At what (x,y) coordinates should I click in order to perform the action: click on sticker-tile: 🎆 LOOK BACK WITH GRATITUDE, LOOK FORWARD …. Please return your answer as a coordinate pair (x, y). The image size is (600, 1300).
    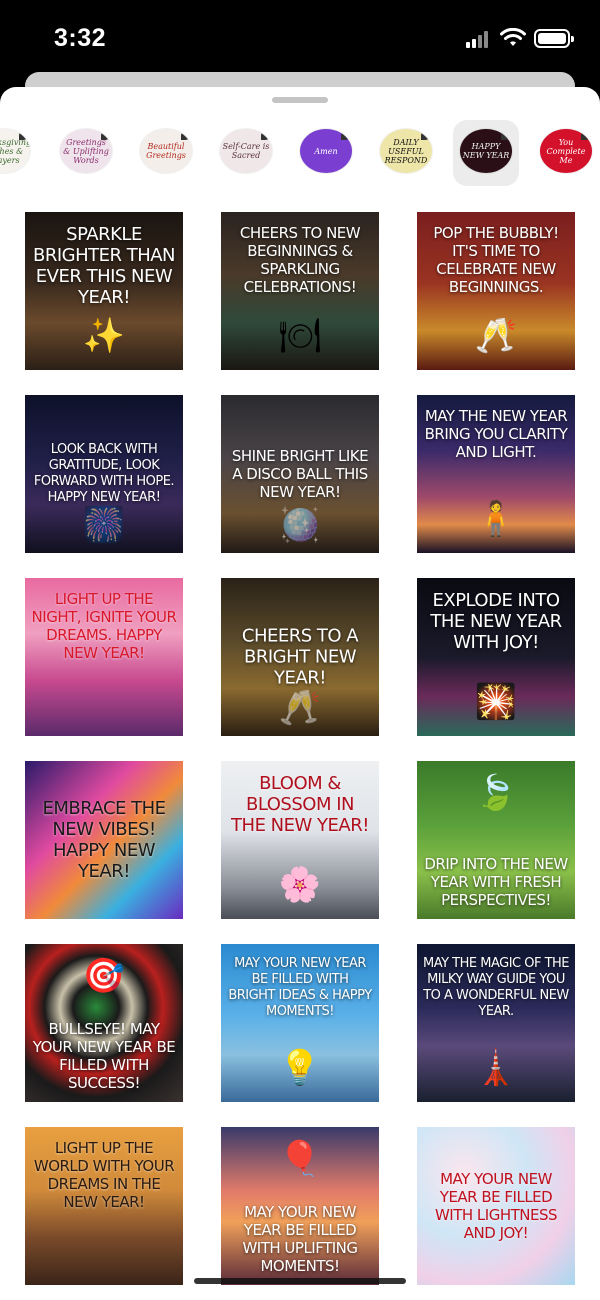
    Looking at the image, I should click on (104, 474).